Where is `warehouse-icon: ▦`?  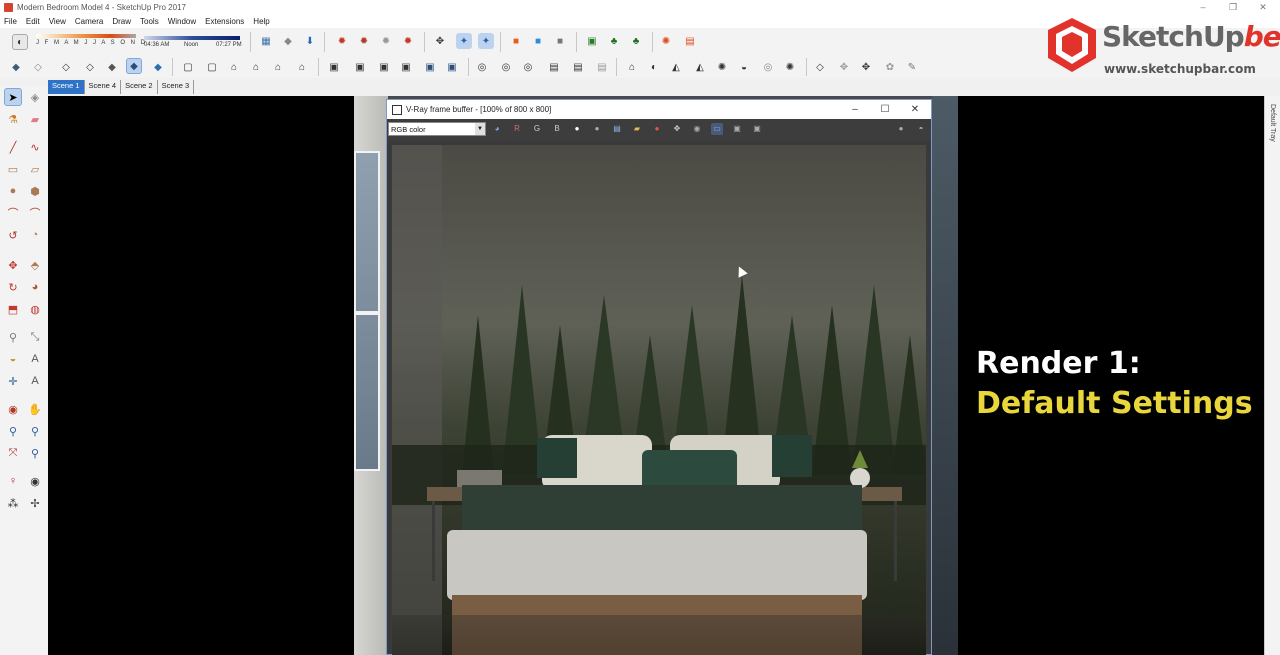 warehouse-icon: ▦ is located at coordinates (266, 41).